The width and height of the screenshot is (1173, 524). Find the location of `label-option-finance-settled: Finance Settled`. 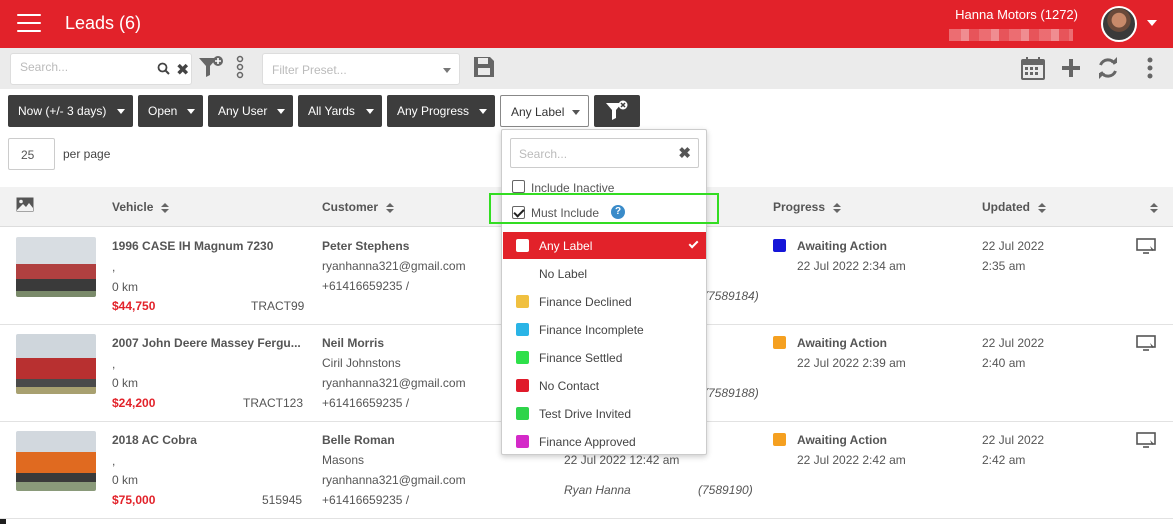

label-option-finance-settled: Finance Settled is located at coordinates (604, 357).